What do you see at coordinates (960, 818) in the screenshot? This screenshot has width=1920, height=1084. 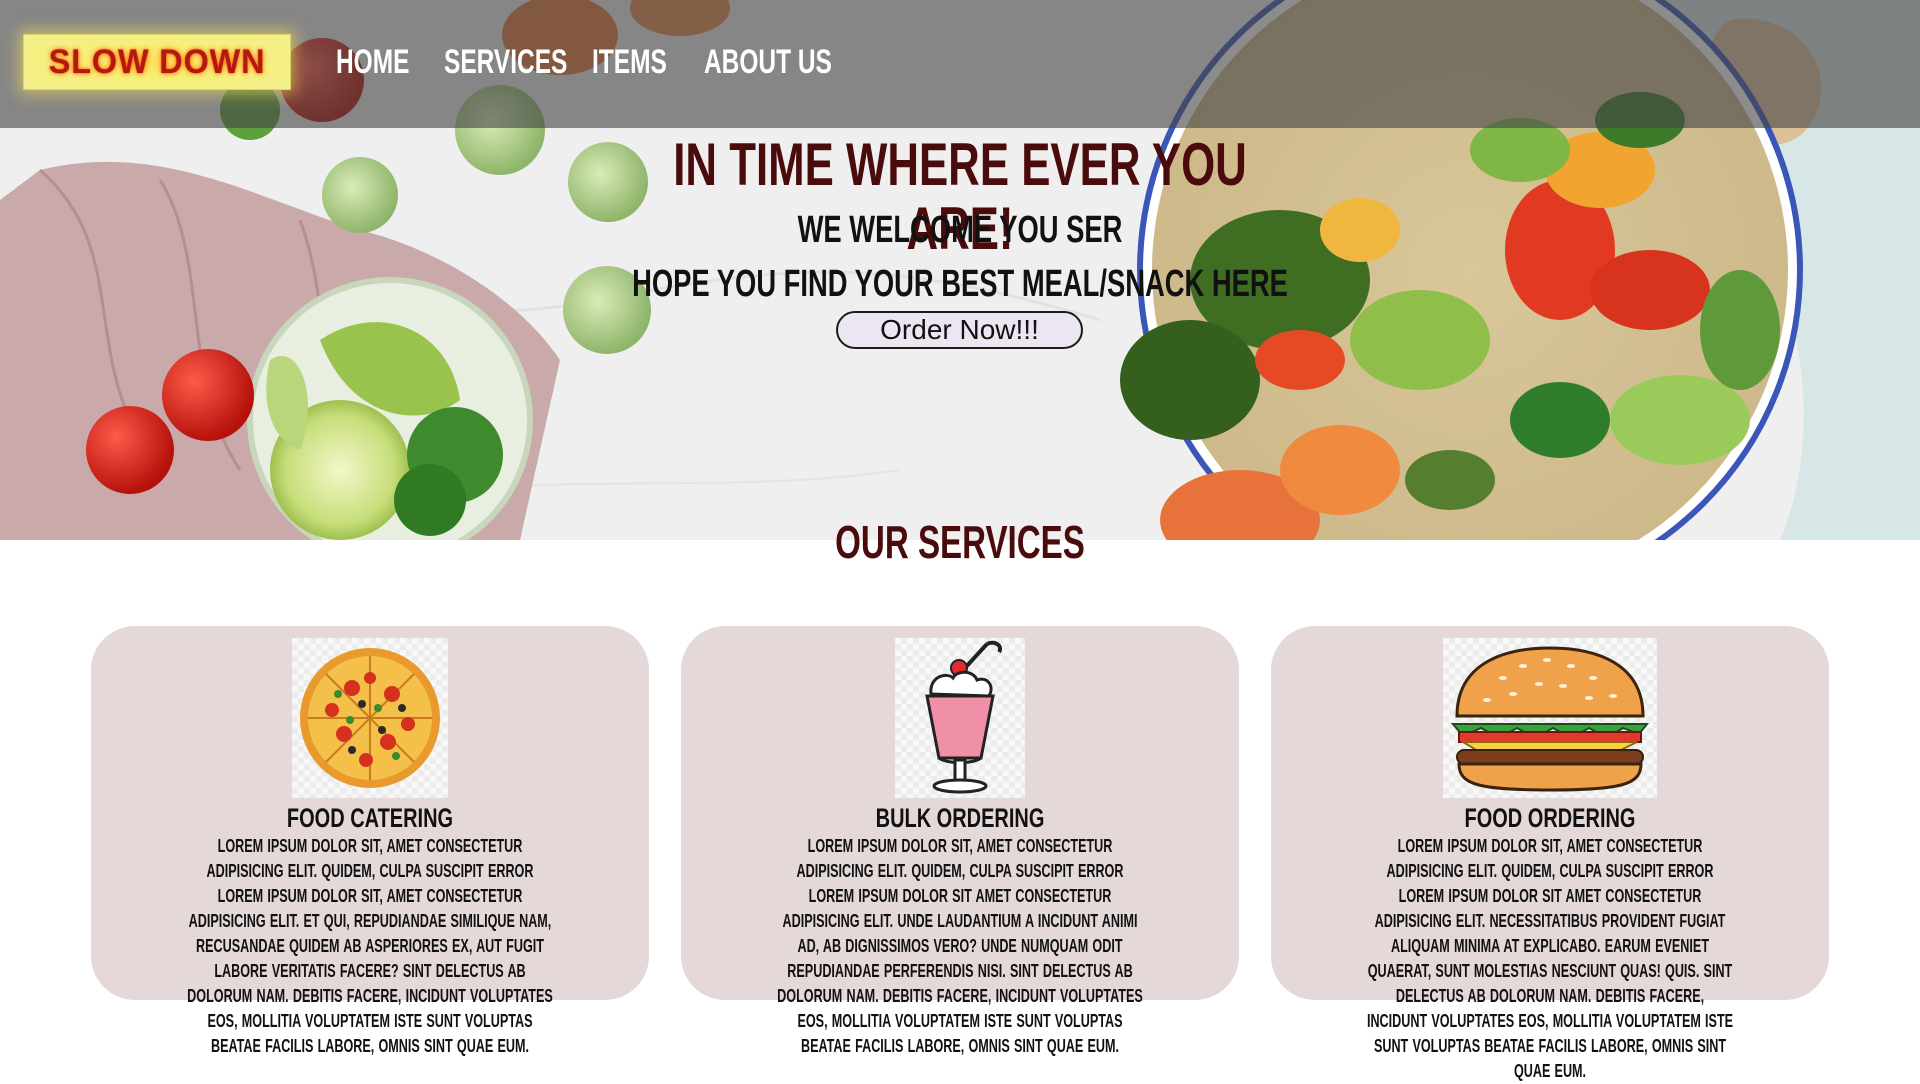 I see `card-title: BULK ORDERING` at bounding box center [960, 818].